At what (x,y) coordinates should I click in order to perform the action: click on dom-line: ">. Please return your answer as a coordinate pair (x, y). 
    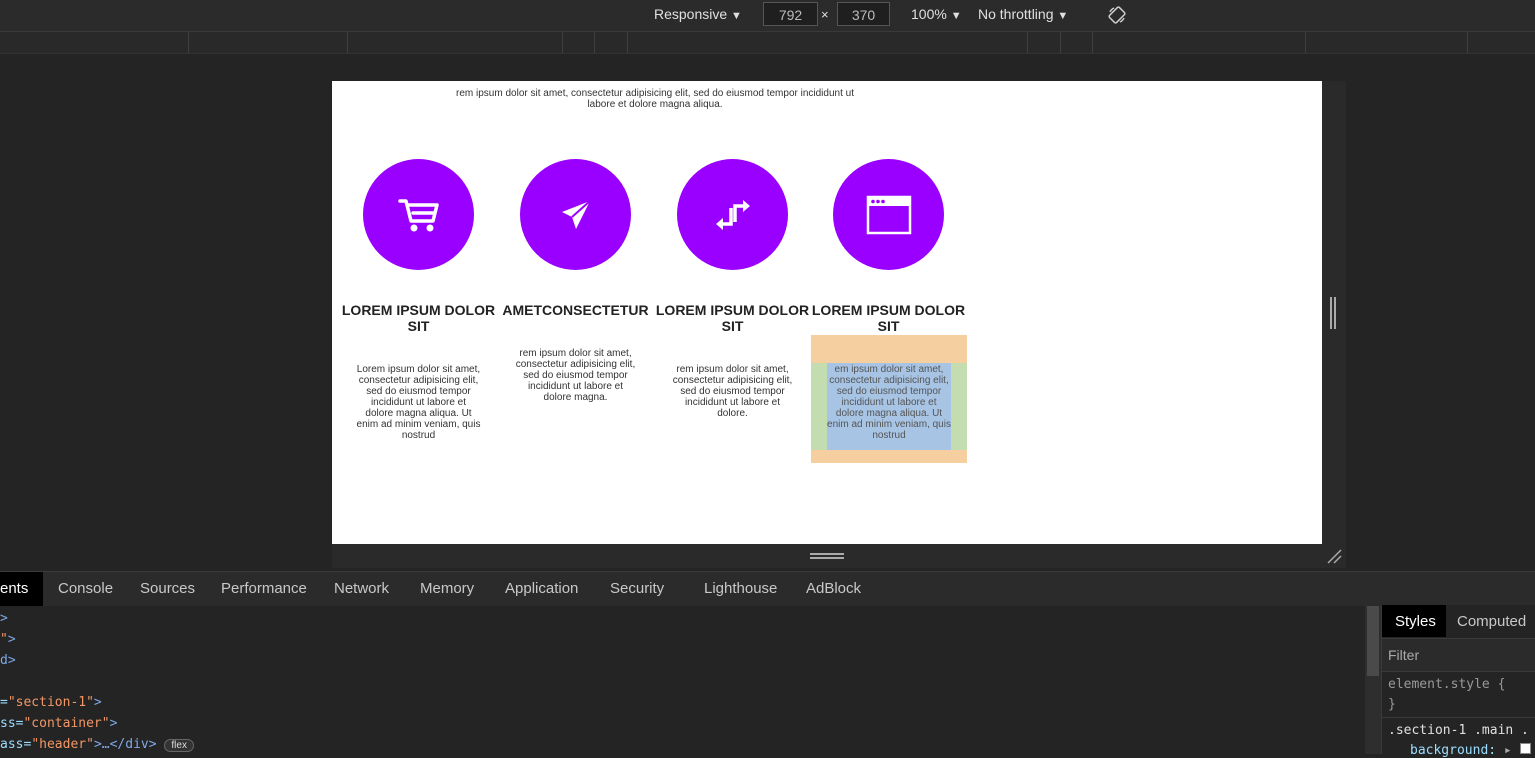
    Looking at the image, I should click on (8, 639).